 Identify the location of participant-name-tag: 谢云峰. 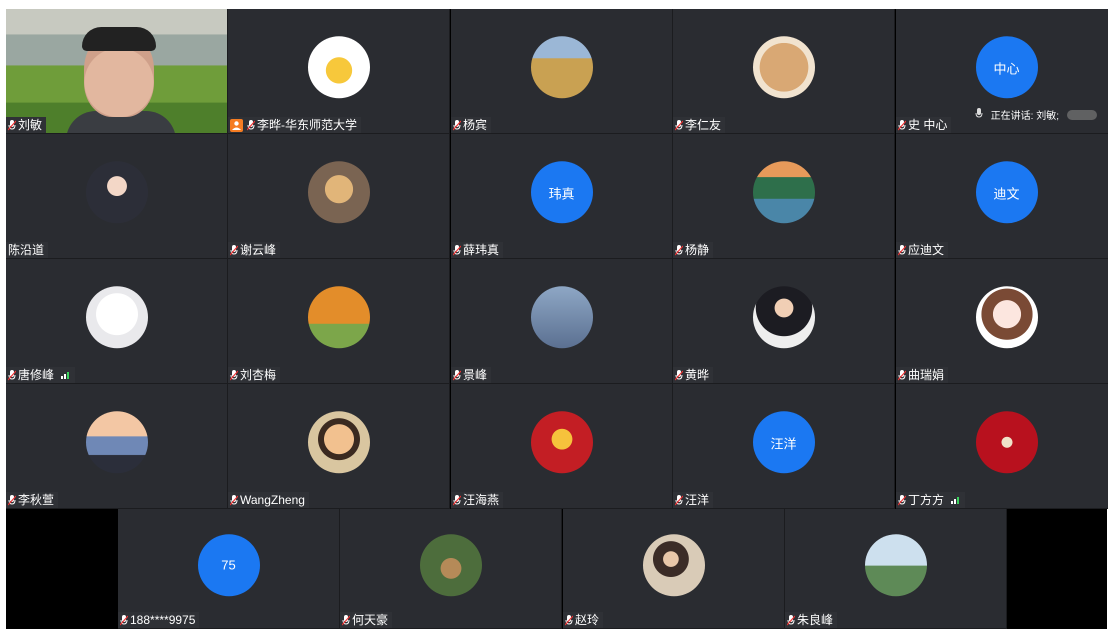
(254, 250).